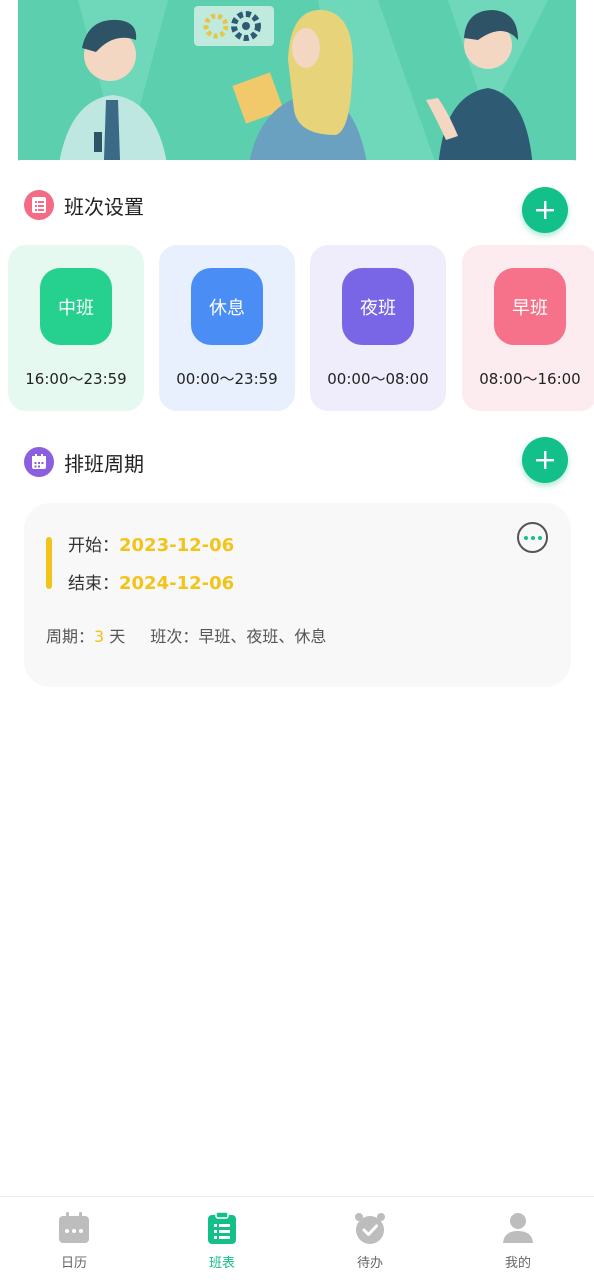  I want to click on schedule-cycle-header: 排班周期, so click(84, 462).